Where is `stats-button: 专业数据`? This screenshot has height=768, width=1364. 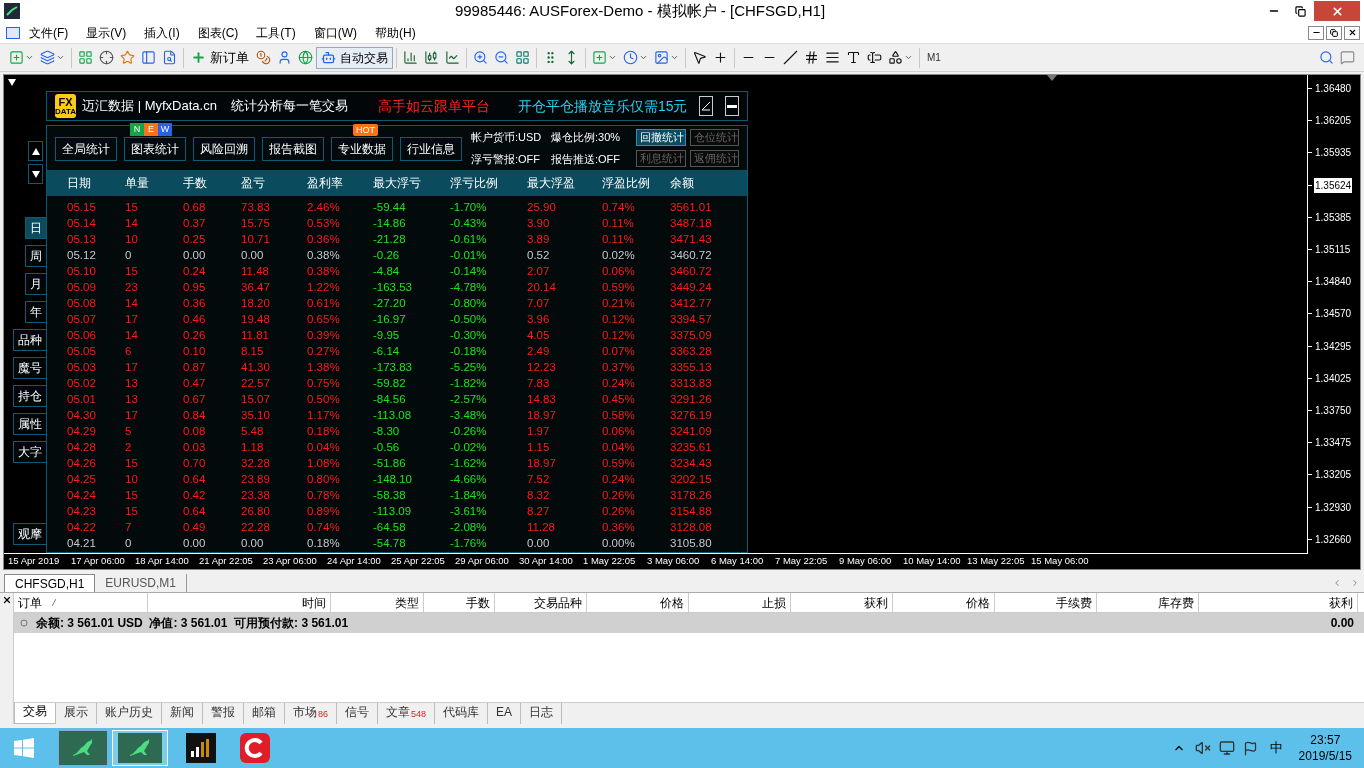 stats-button: 专业数据 is located at coordinates (362, 148).